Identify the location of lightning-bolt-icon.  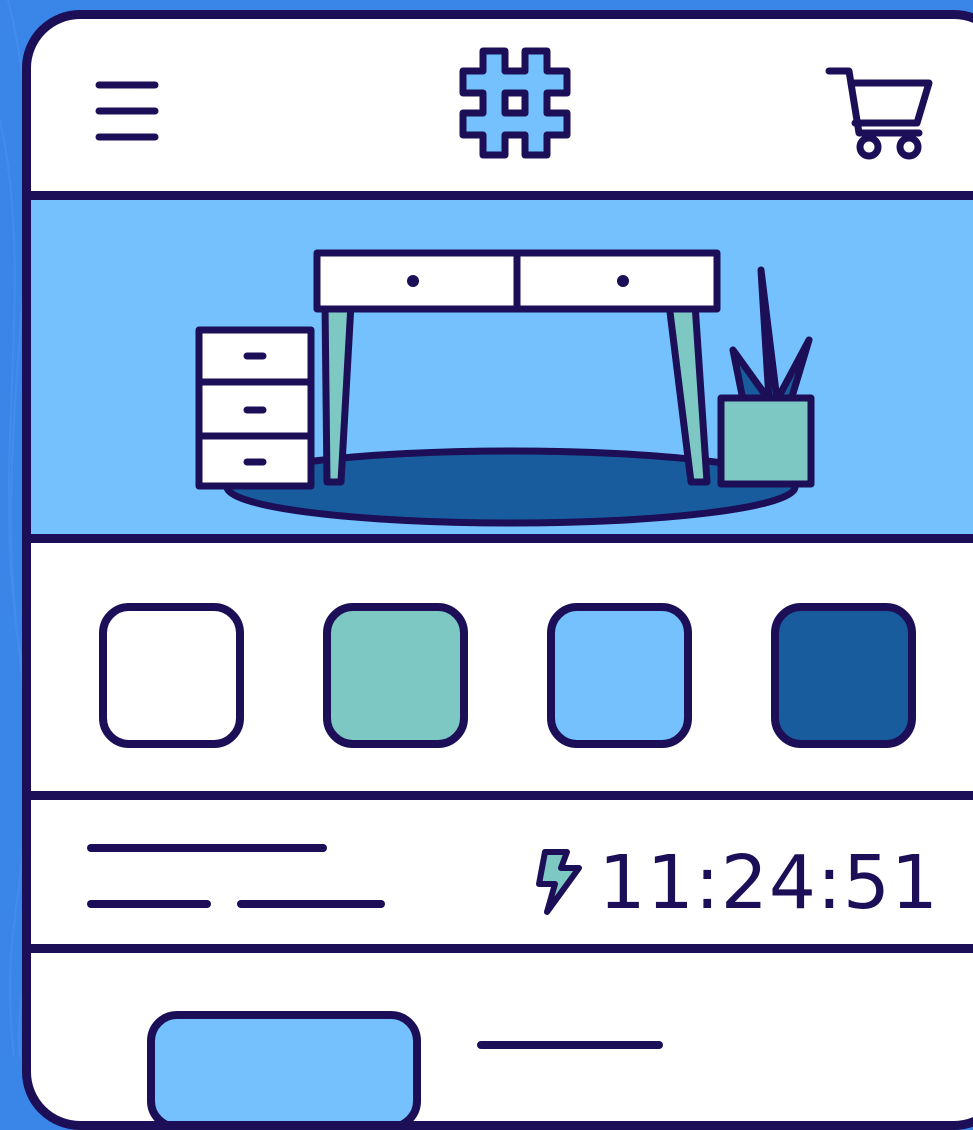
(558, 882).